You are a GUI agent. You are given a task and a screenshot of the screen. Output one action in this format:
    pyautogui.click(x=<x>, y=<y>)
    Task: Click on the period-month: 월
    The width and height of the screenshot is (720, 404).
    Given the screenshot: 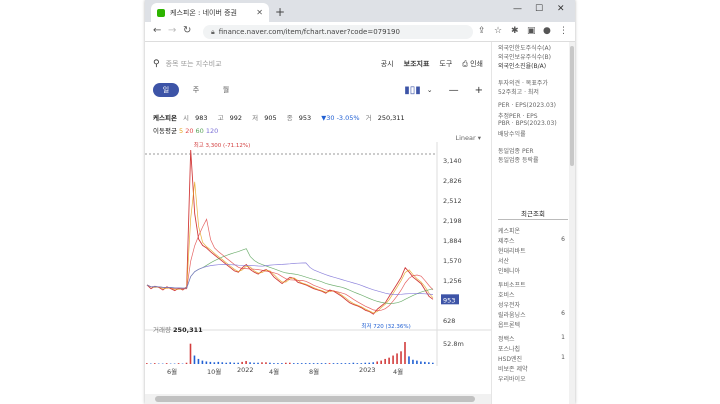 What is the action you would take?
    pyautogui.click(x=226, y=90)
    